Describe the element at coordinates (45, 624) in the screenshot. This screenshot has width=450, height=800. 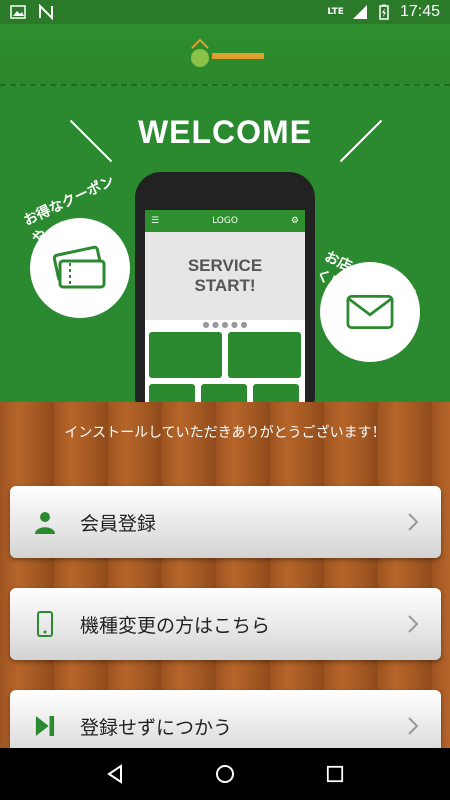
I see `phone-icon` at that location.